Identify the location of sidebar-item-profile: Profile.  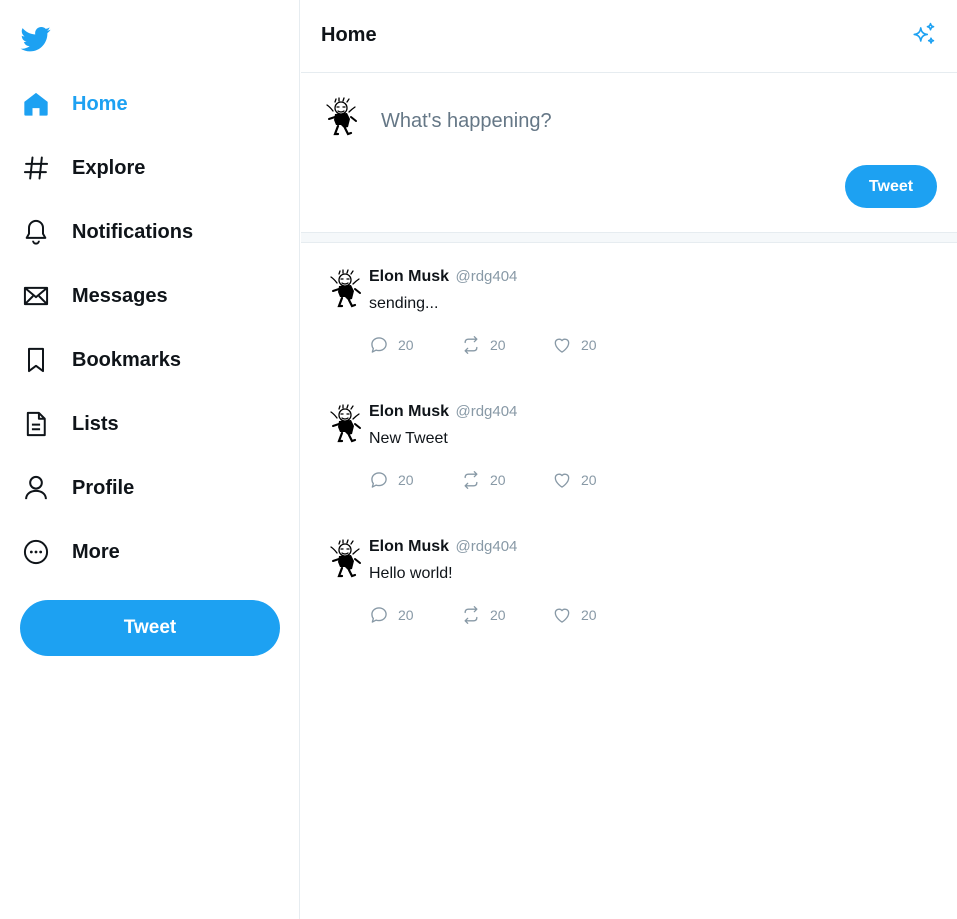
(150, 488).